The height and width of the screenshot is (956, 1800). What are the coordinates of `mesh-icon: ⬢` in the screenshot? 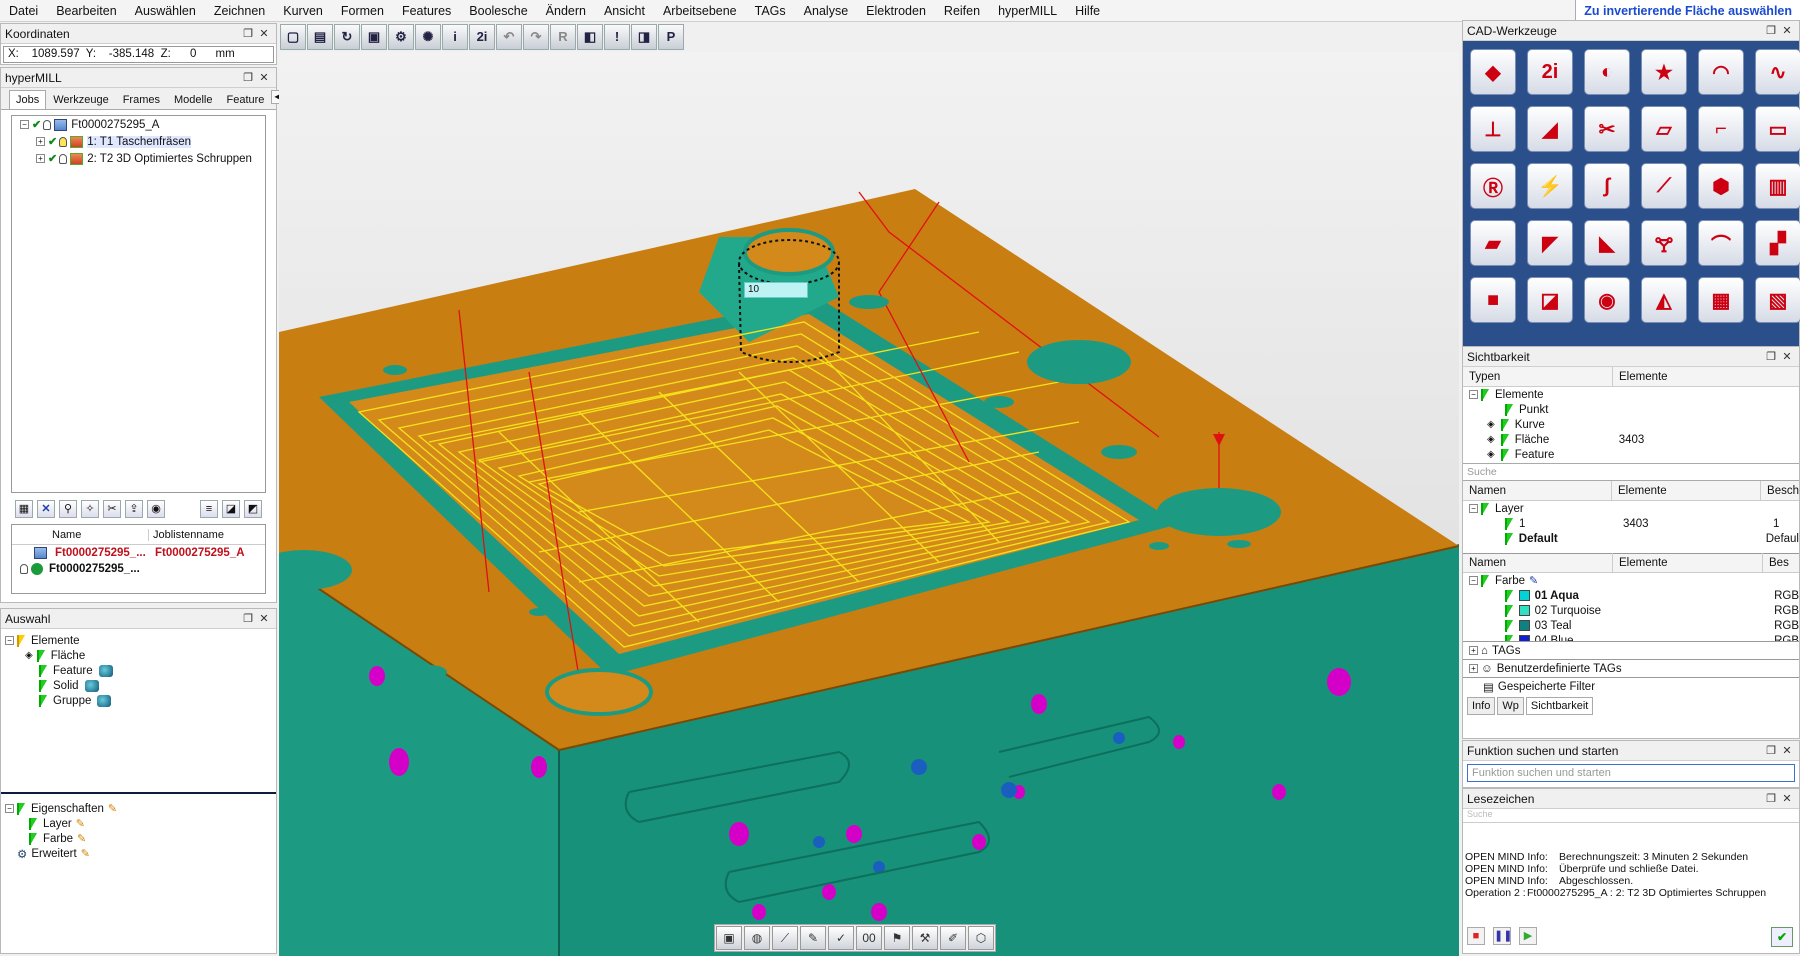 It's located at (1721, 186).